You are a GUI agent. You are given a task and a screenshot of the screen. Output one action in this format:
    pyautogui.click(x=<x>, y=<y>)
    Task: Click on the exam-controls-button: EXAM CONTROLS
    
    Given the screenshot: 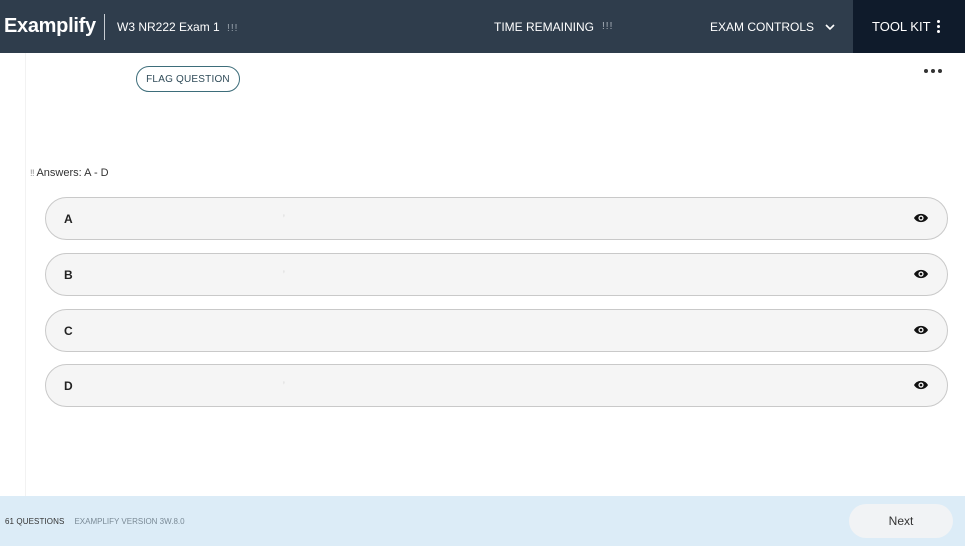 What is the action you would take?
    pyautogui.click(x=773, y=26)
    